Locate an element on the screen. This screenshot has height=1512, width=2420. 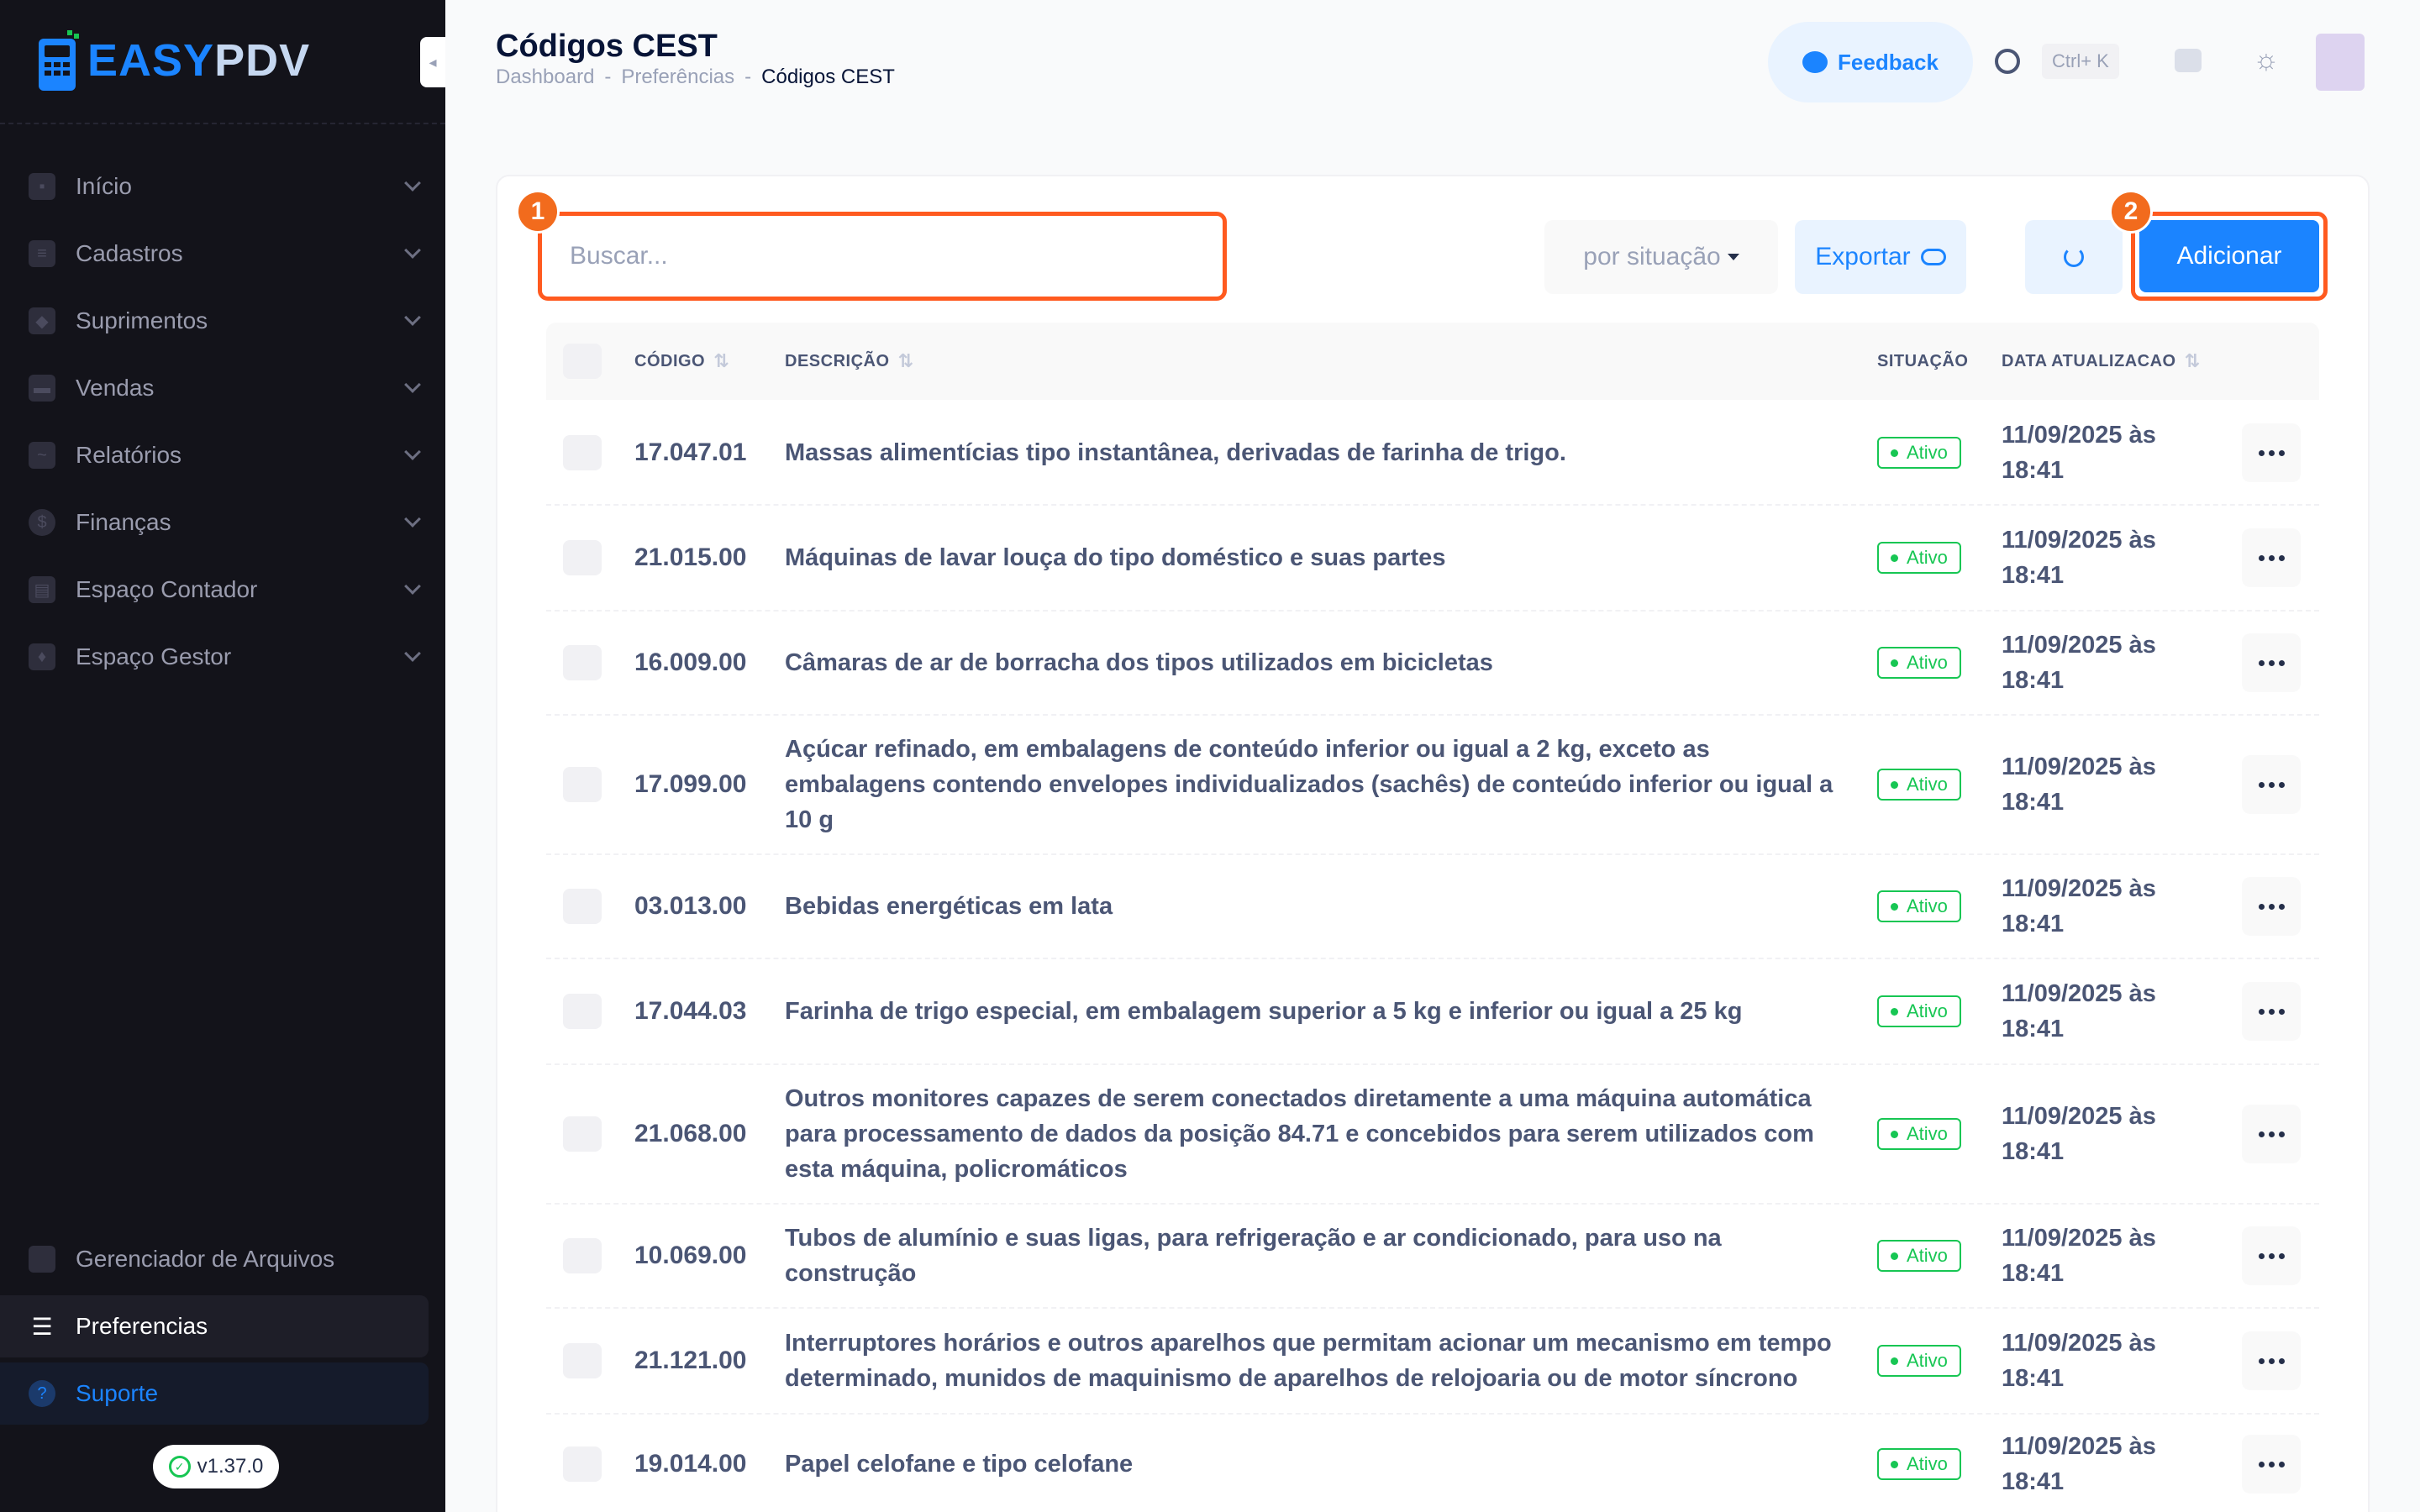
sort-icon: ⇅ is located at coordinates (2192, 360).